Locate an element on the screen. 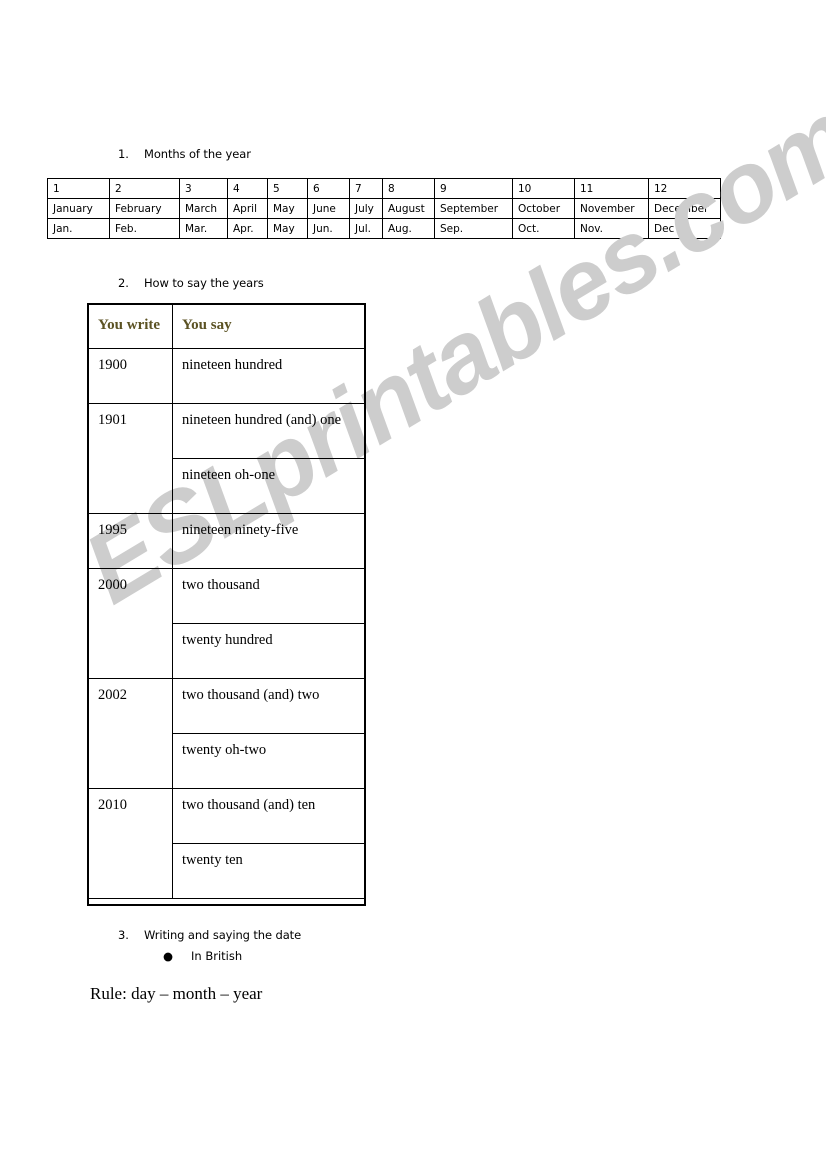 This screenshot has height=1169, width=826. month-number-8: 8 is located at coordinates (408, 188).